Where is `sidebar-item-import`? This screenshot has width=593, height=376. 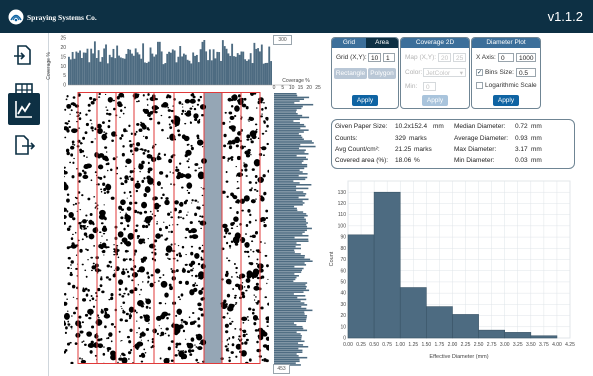 sidebar-item-import is located at coordinates (24, 55).